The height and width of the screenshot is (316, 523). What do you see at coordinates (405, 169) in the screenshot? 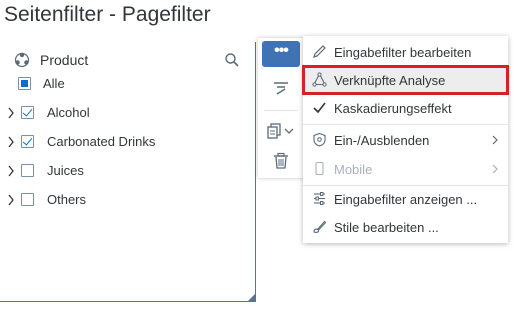
I see `menu-item-mobile: Mobile` at bounding box center [405, 169].